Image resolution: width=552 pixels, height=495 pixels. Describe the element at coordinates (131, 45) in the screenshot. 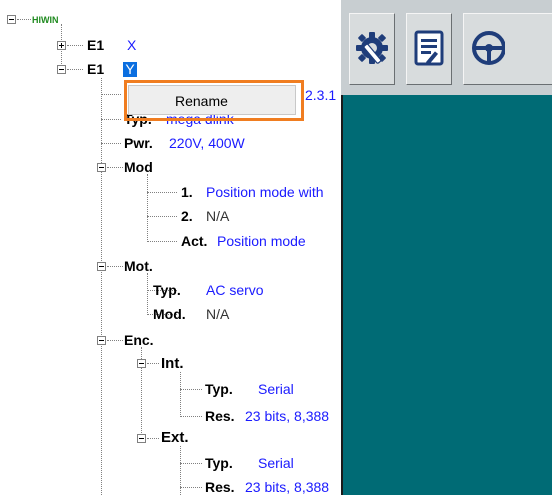

I see `tree-node-e1-axis-value: X` at that location.